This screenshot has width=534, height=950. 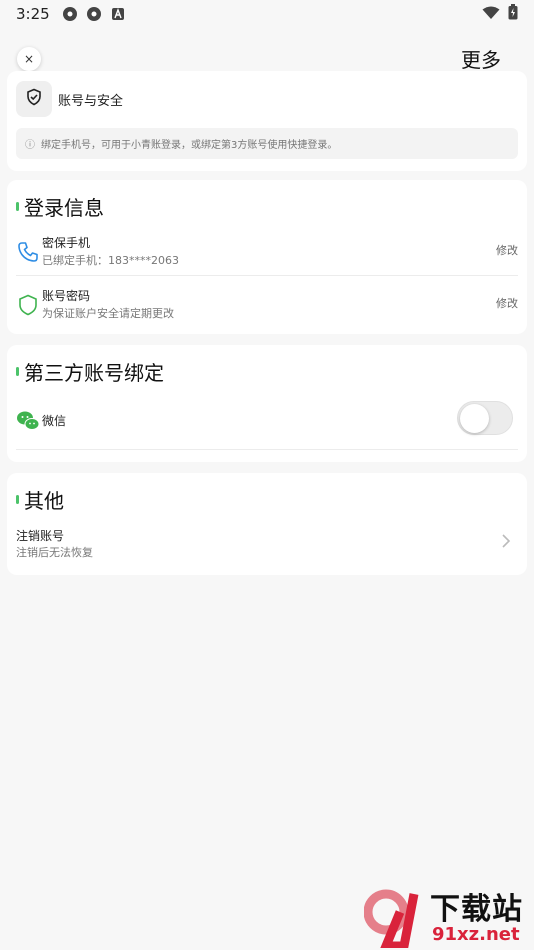 I want to click on account-security-card: 账号与安全 ⓘ 绑定手机号，可用于小青账登录，或绑定第3方账号使用快捷登录。, so click(x=267, y=121).